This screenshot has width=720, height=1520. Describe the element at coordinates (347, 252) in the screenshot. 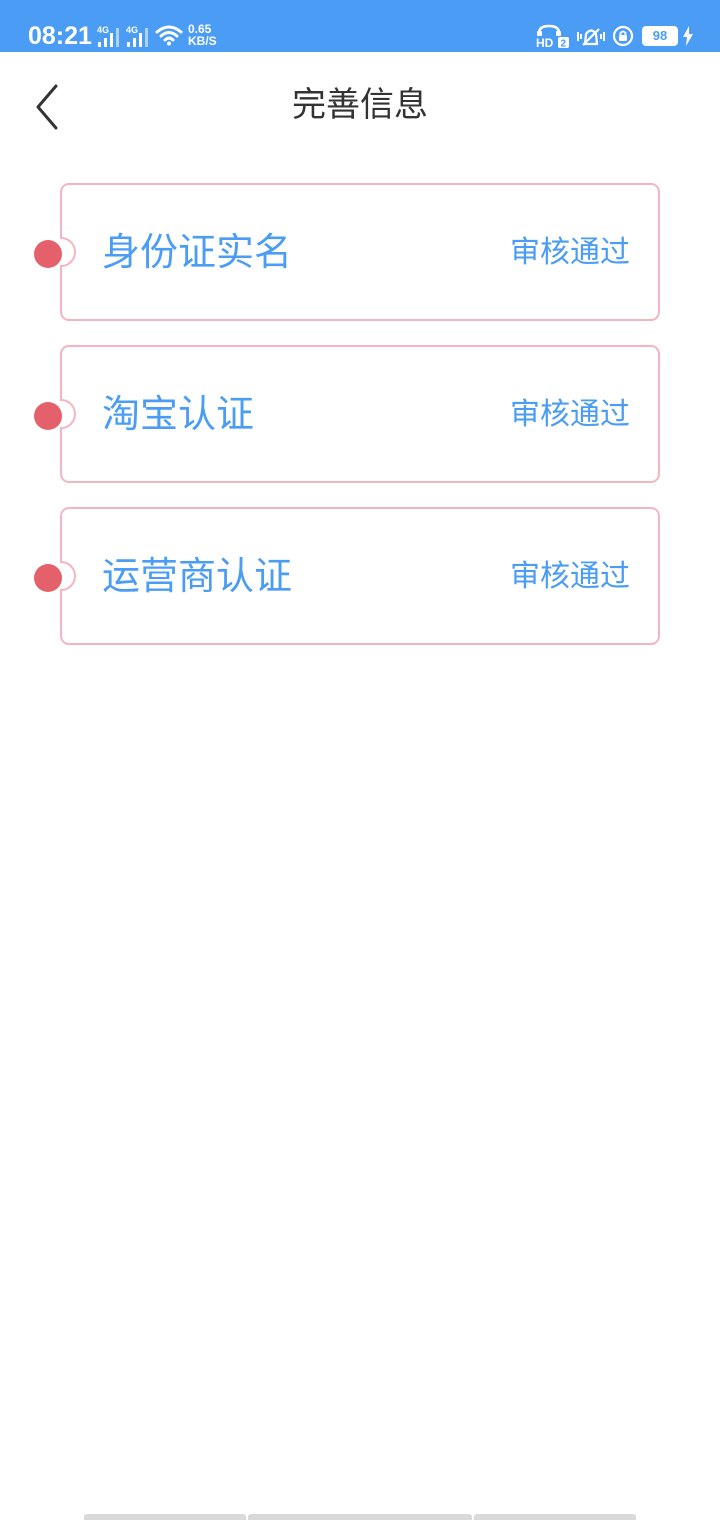

I see `card-id-verification: 身份证实名 审核通过` at that location.